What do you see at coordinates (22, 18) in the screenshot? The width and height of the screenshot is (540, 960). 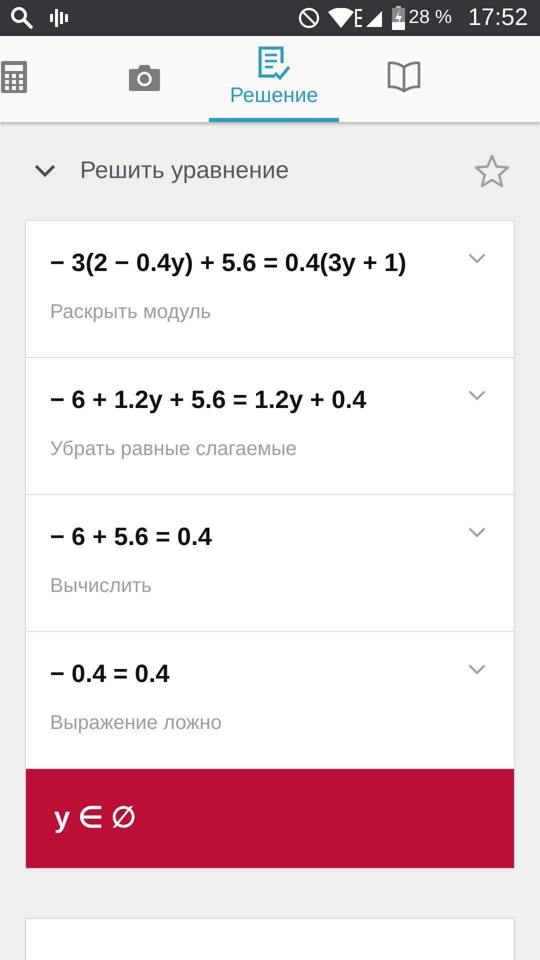 I see `search-icon` at bounding box center [22, 18].